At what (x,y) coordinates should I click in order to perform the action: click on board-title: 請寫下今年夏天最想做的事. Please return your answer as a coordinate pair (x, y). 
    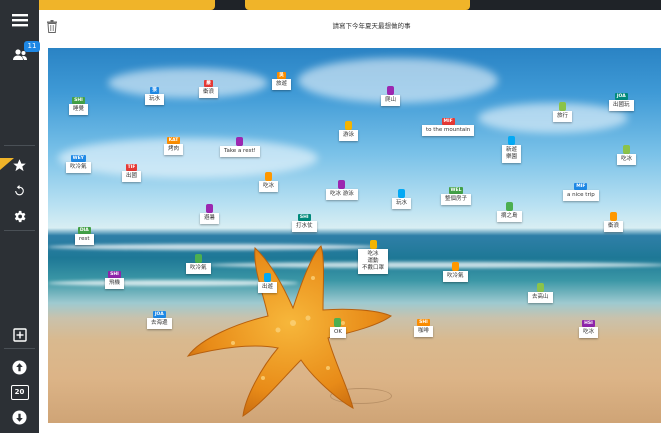
    Looking at the image, I should click on (371, 26).